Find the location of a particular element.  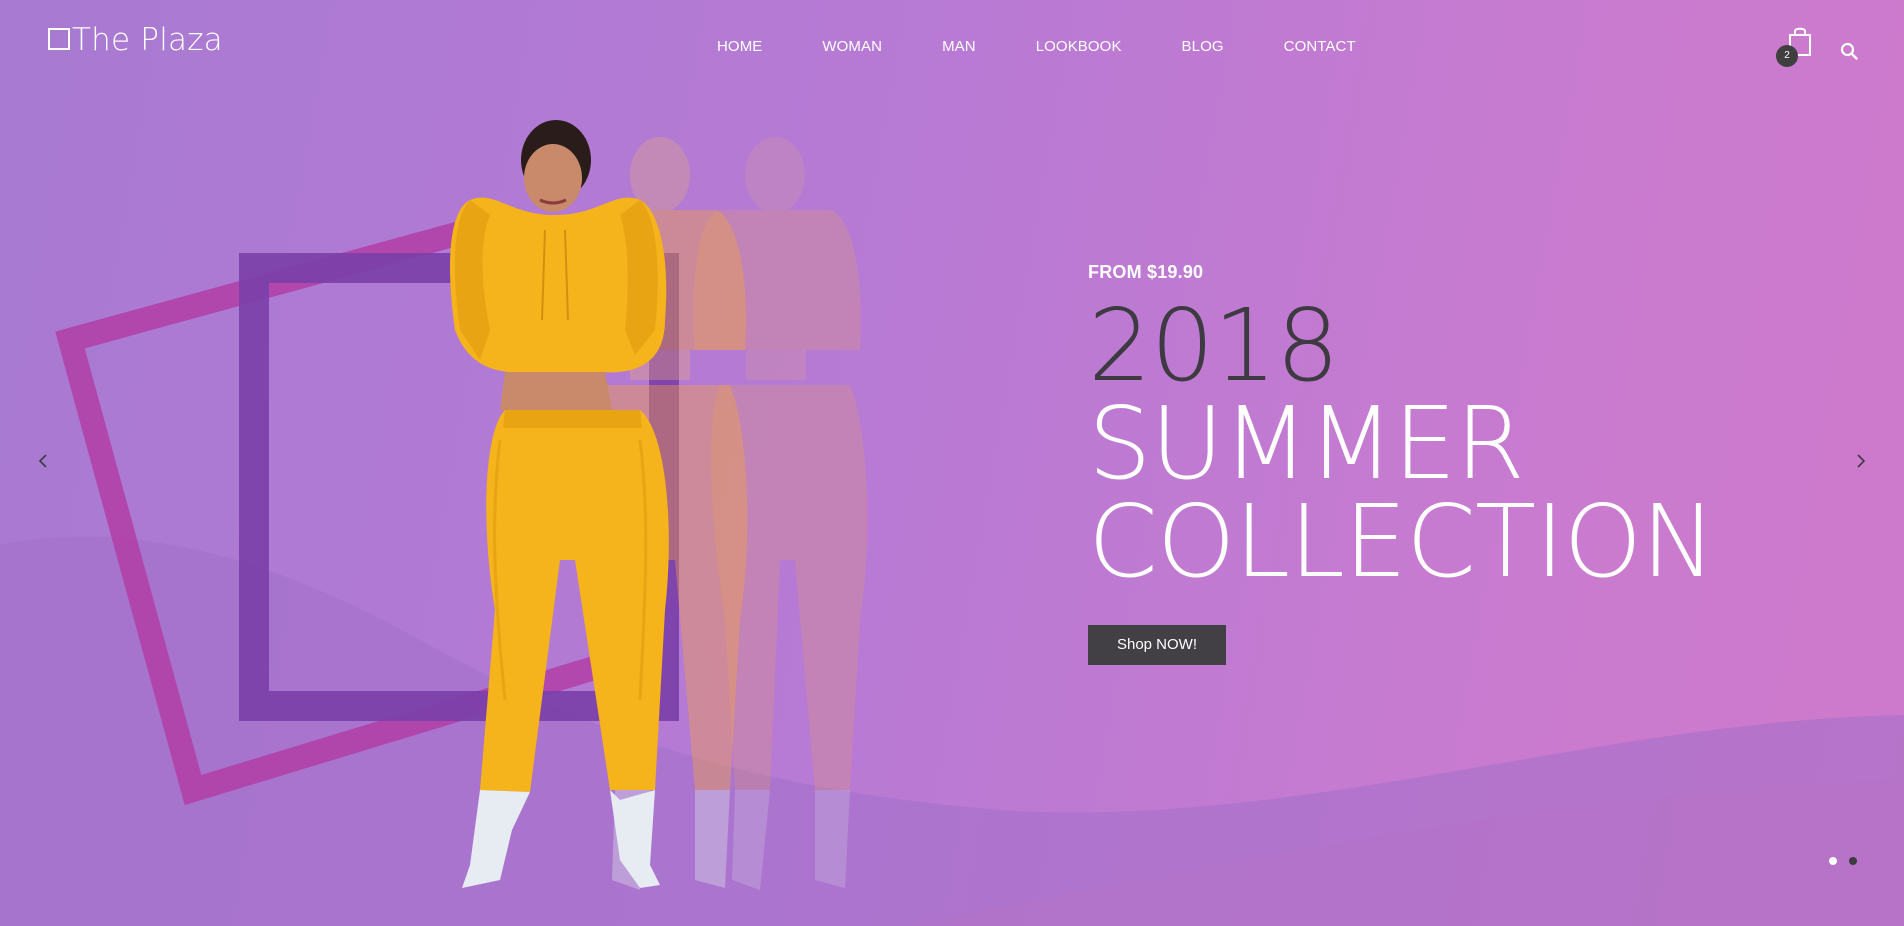

prev-slide-button is located at coordinates (43, 463).